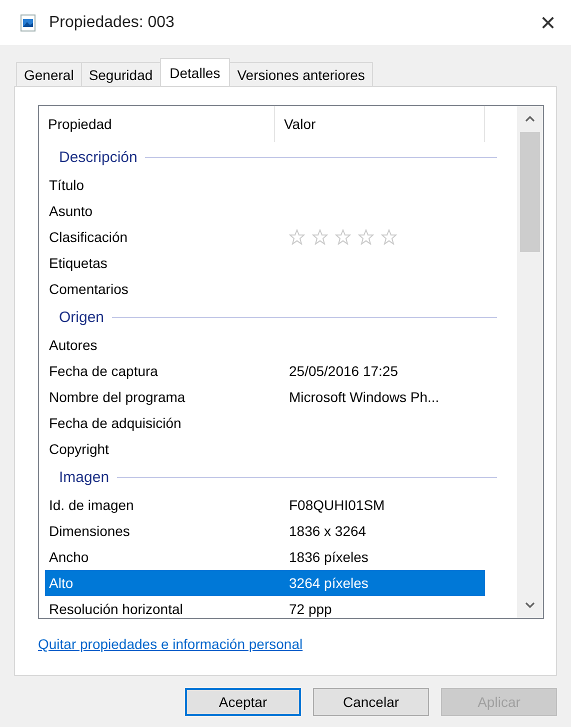 The height and width of the screenshot is (727, 571). What do you see at coordinates (530, 605) in the screenshot?
I see `scroll-down-icon` at bounding box center [530, 605].